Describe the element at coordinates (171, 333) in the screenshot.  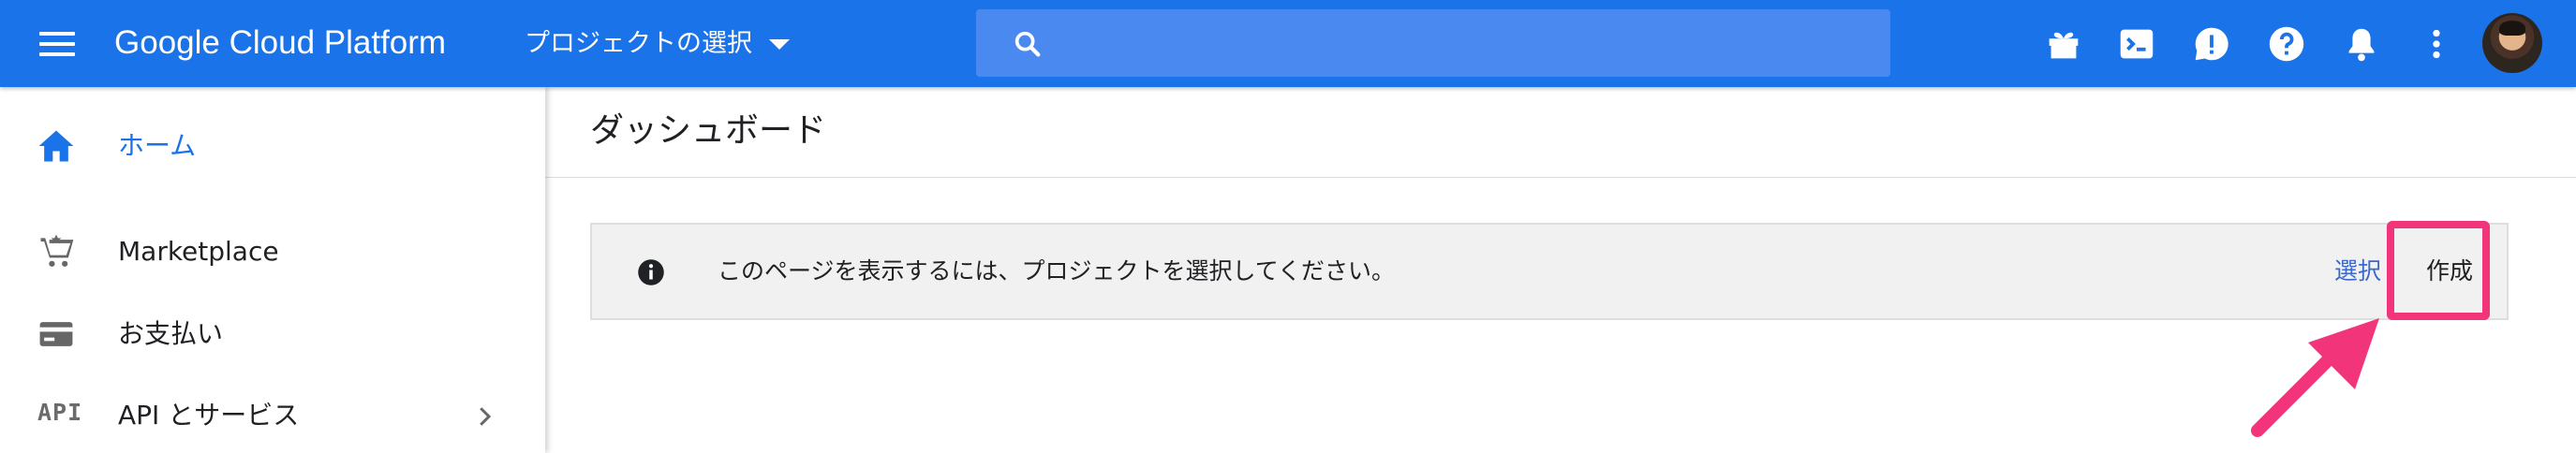
I see `sidebar-item-label: お支払い` at that location.